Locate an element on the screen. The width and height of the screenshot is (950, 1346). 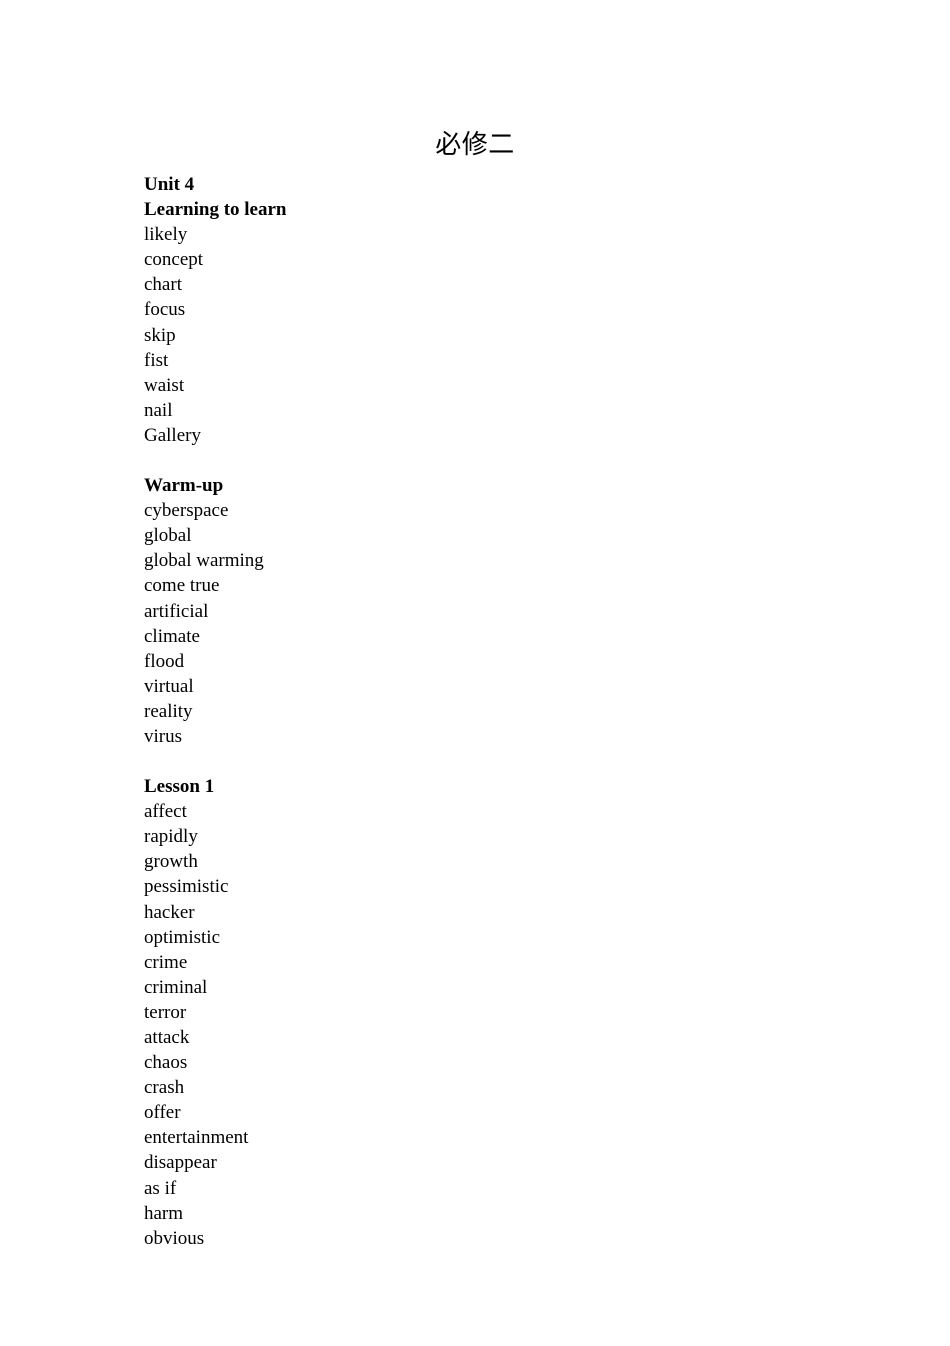
vocabulary-word: waist is located at coordinates (164, 385).